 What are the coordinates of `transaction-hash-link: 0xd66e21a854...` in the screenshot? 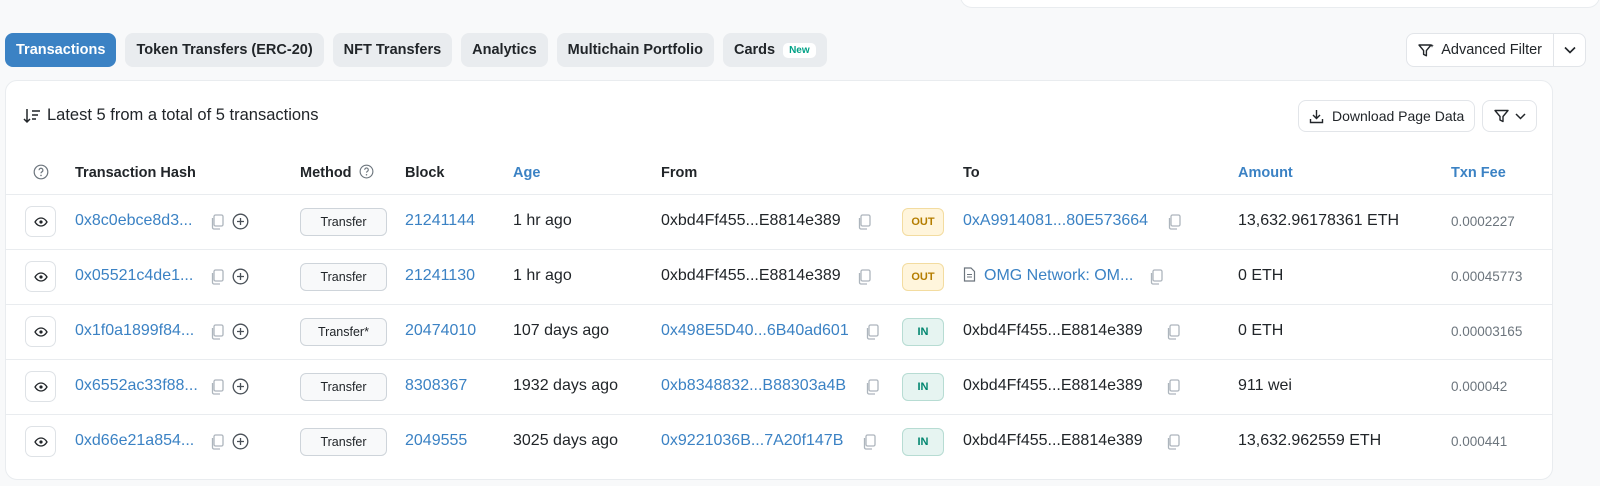 It's located at (134, 441).